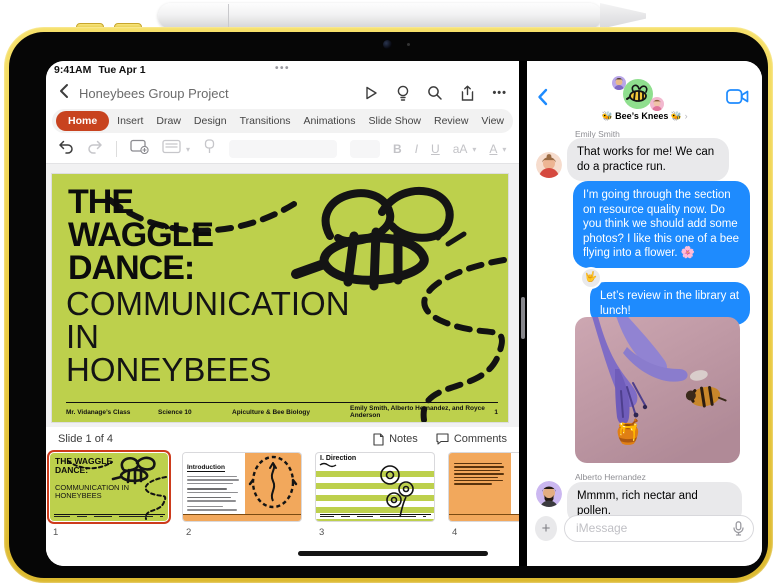  I want to click on imessage-input, so click(653, 528).